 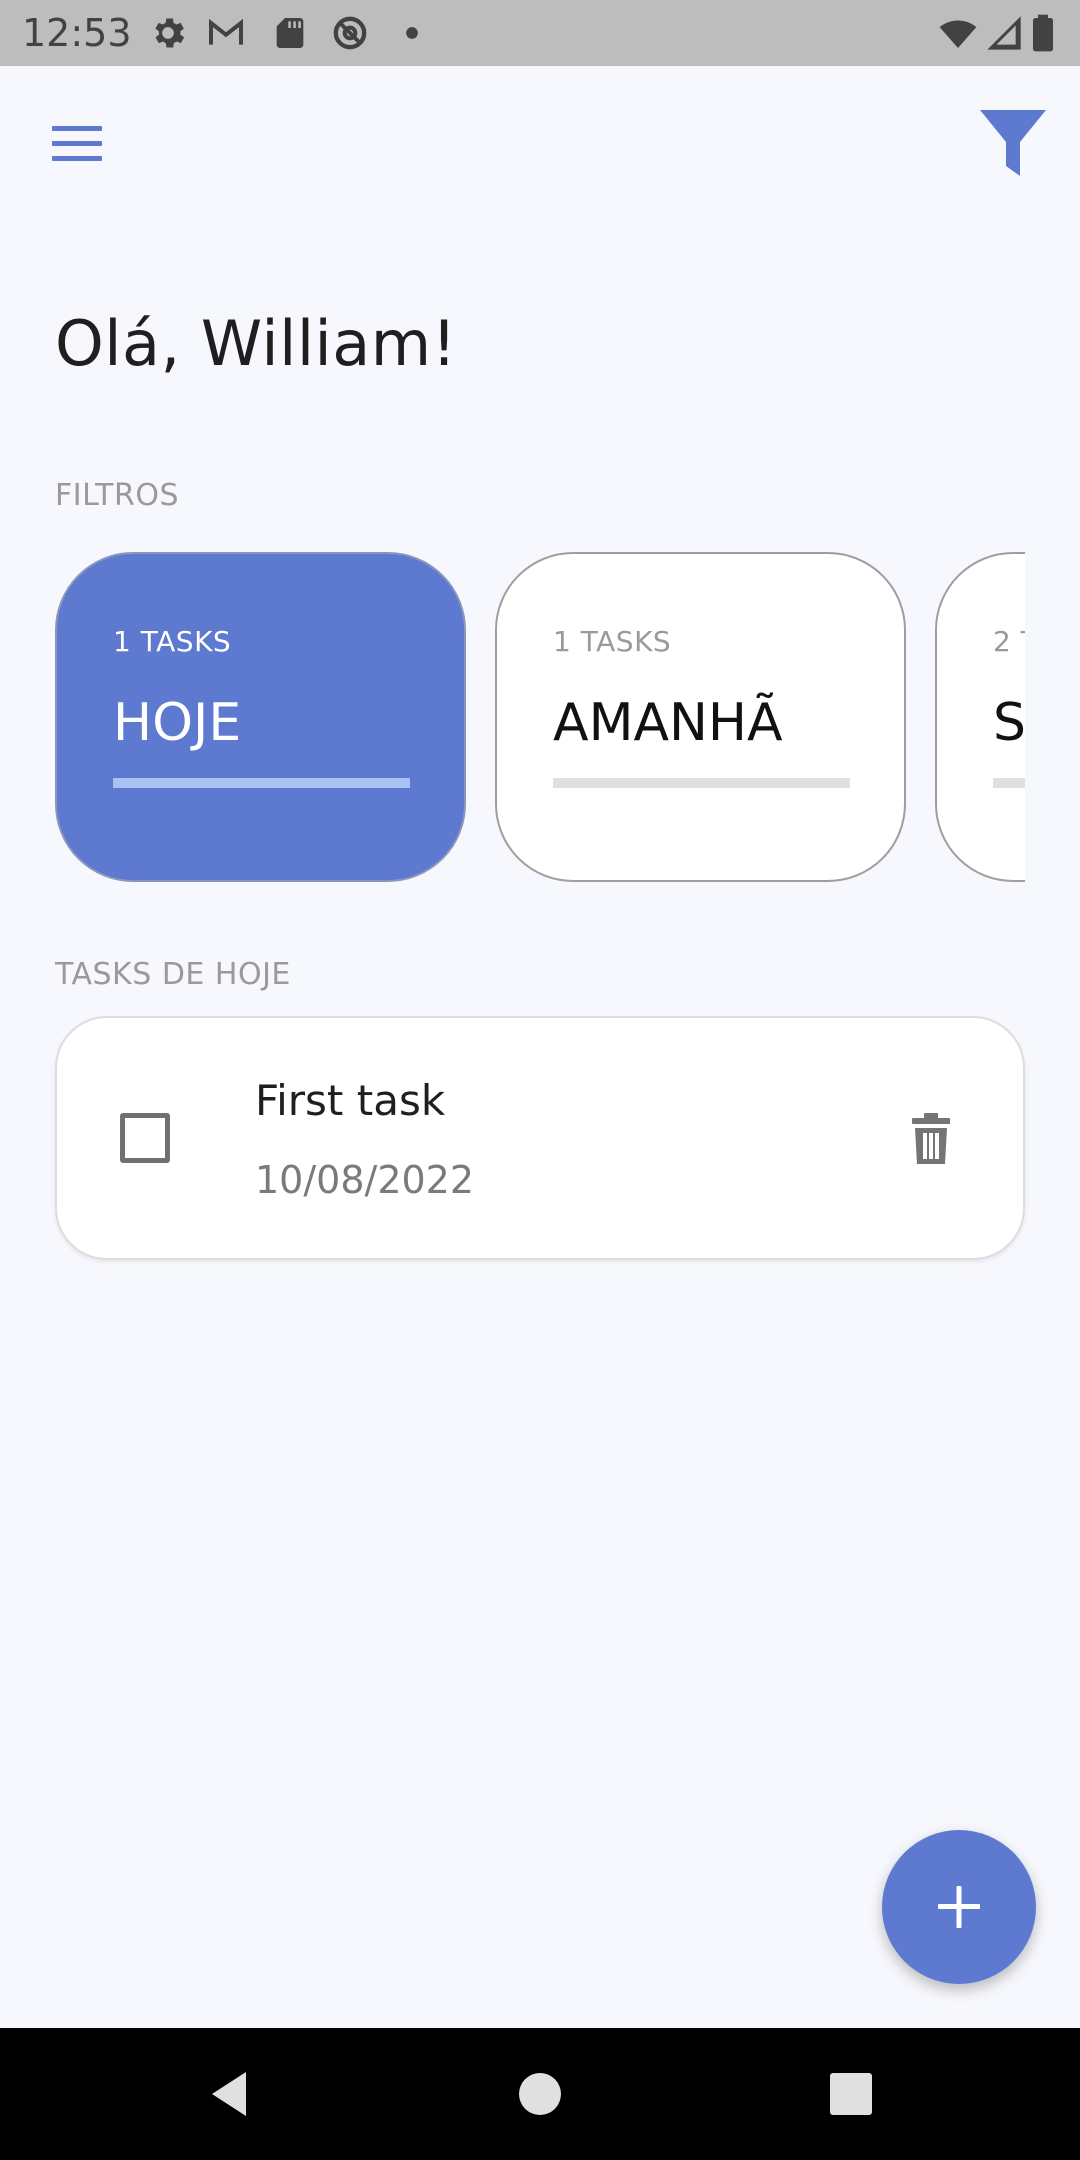 What do you see at coordinates (77, 33) in the screenshot?
I see `status-time: 12:53` at bounding box center [77, 33].